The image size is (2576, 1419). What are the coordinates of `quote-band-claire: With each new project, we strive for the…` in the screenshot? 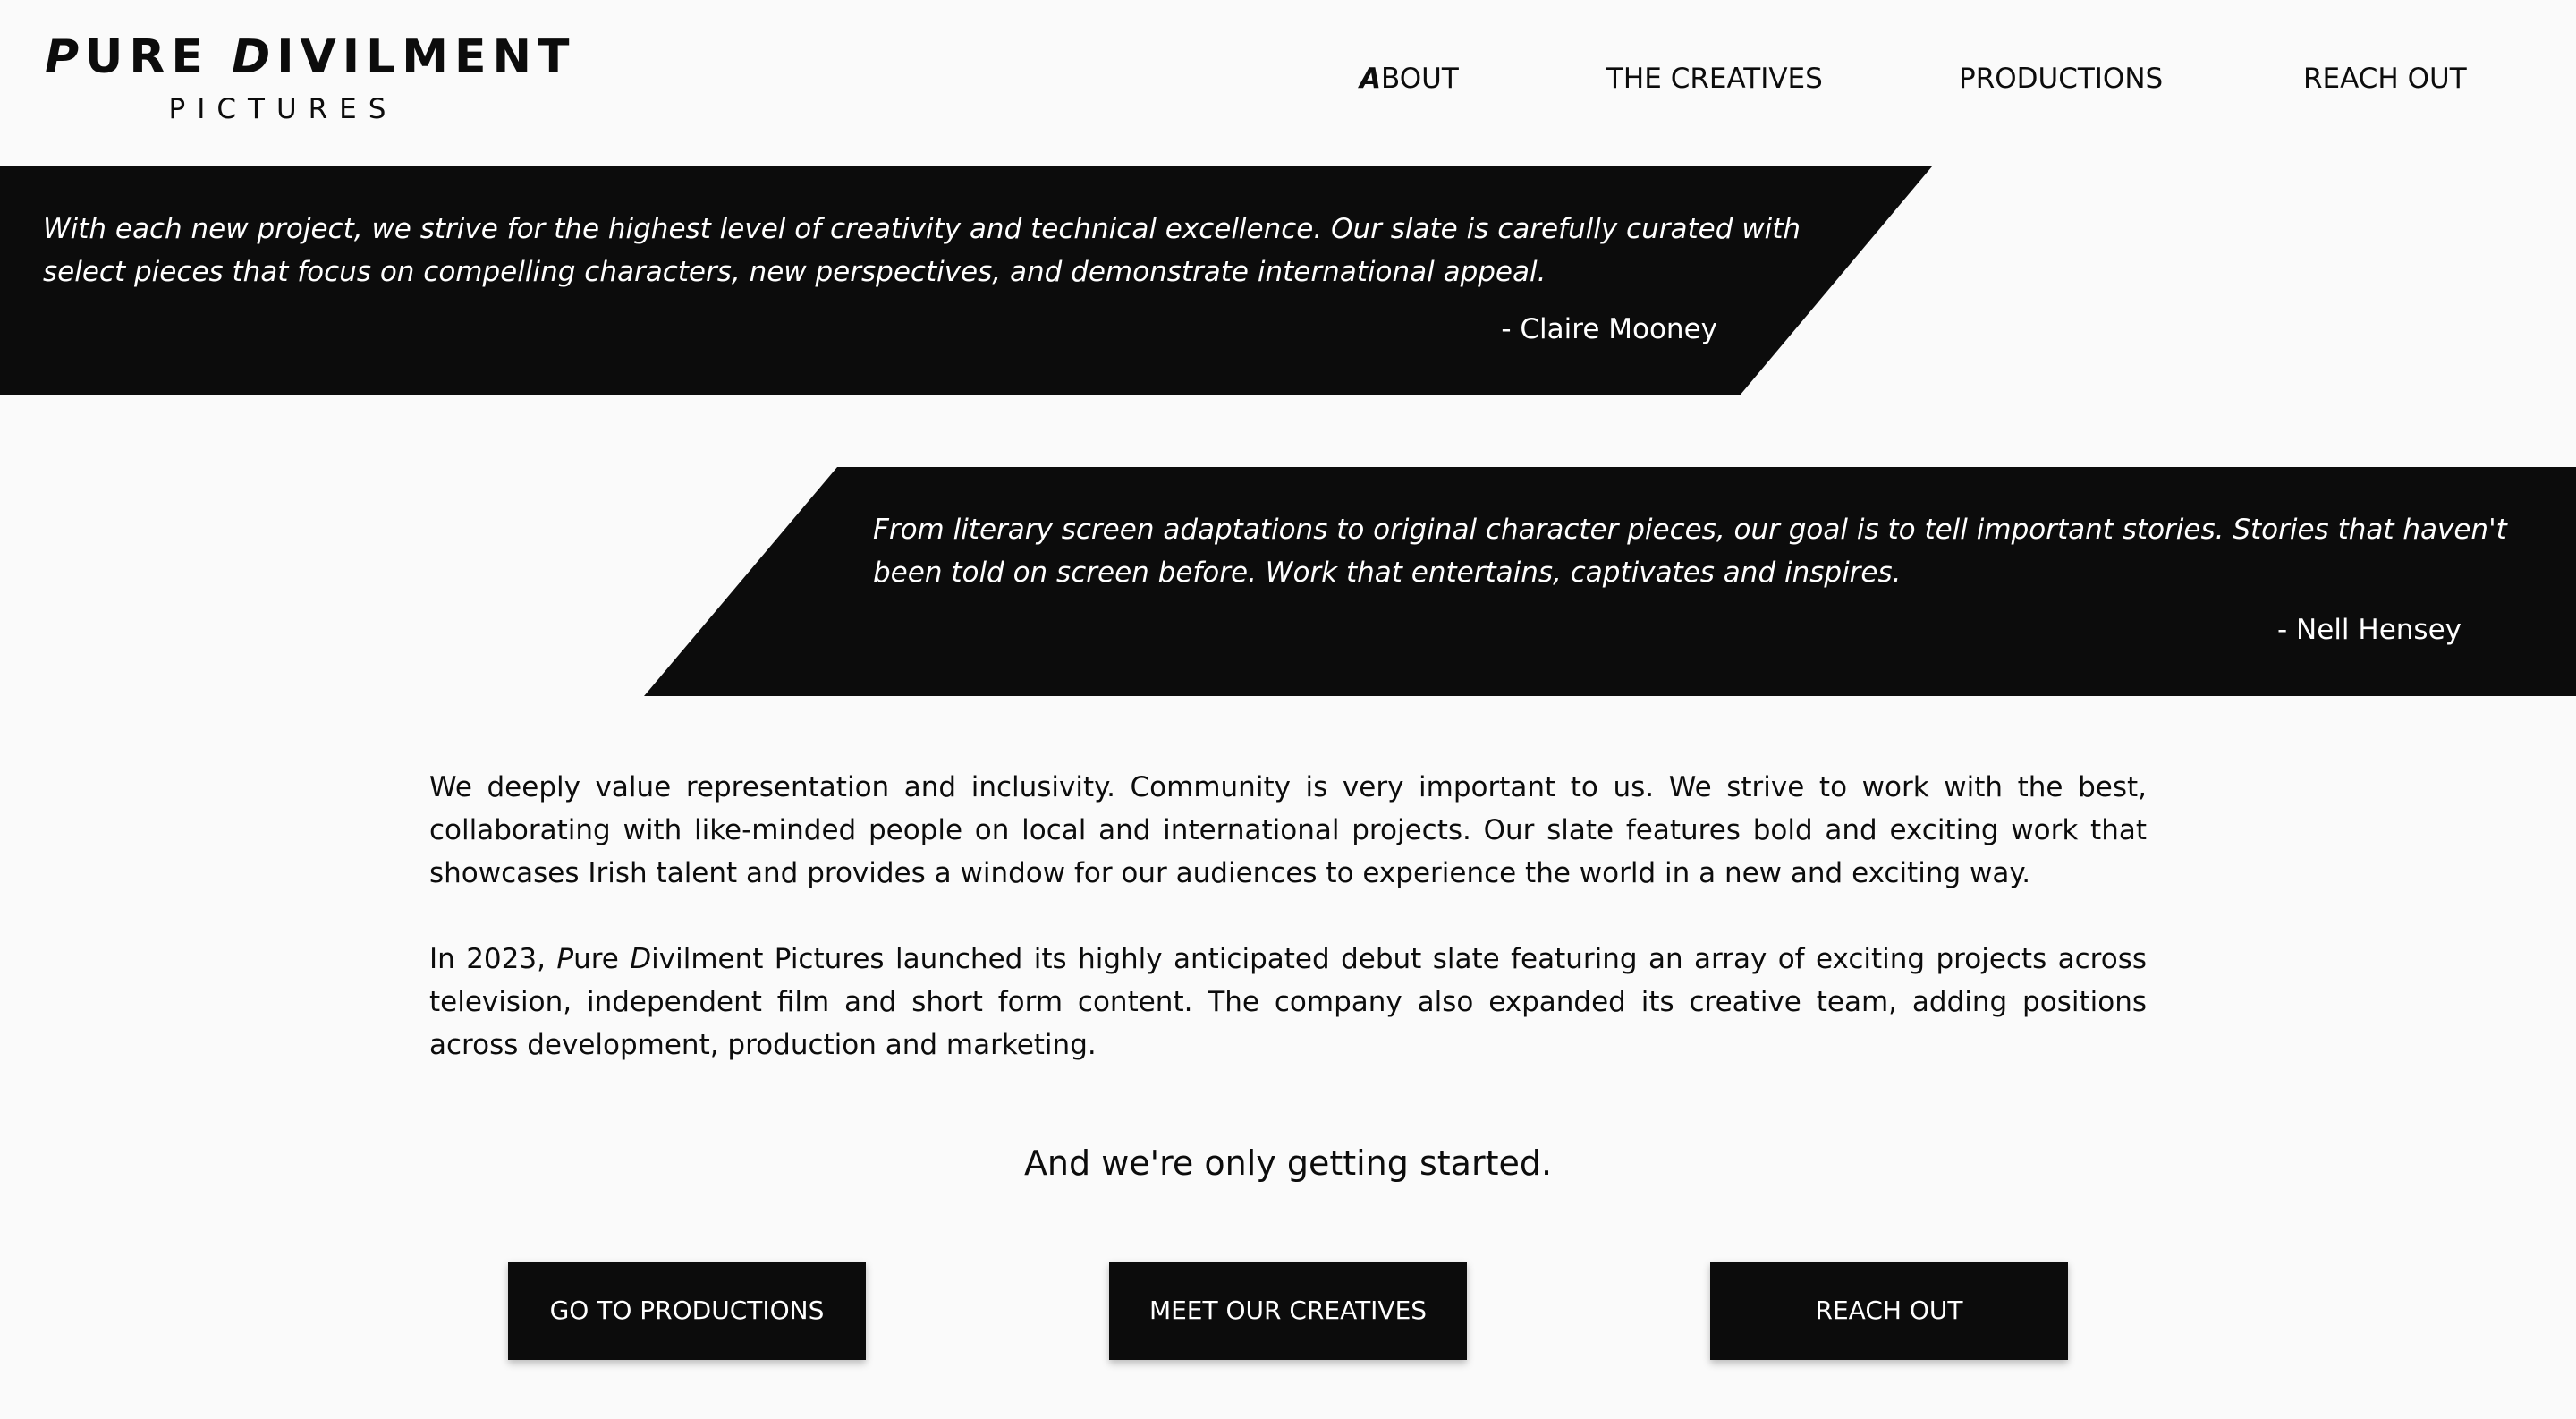 It's located at (966, 280).